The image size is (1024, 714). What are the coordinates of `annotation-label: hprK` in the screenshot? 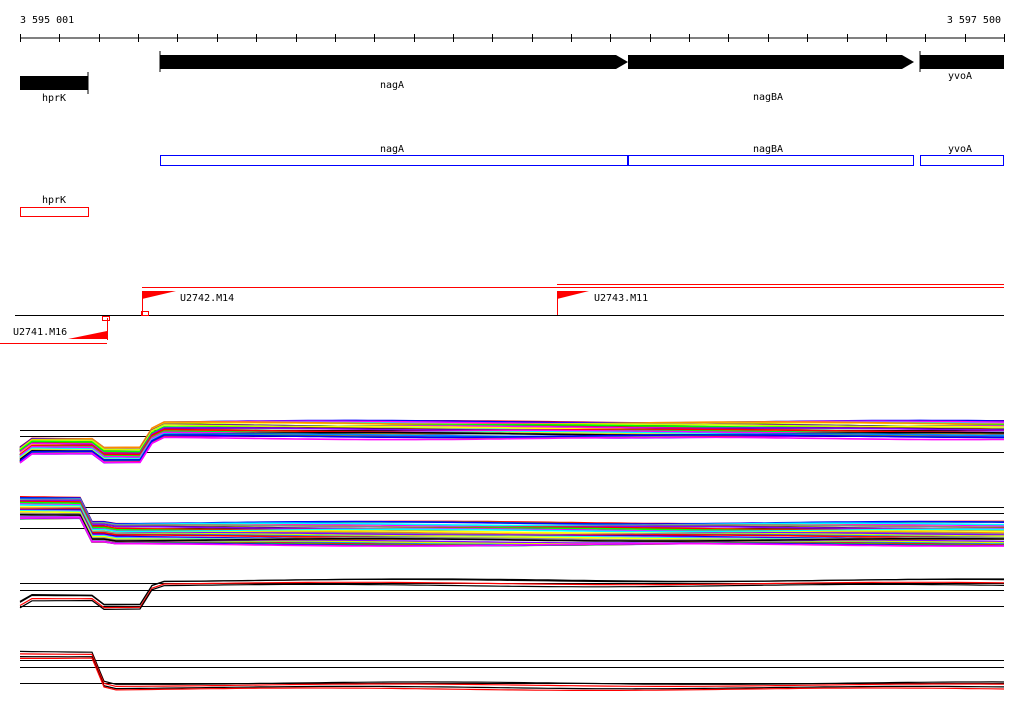 It's located at (54, 200).